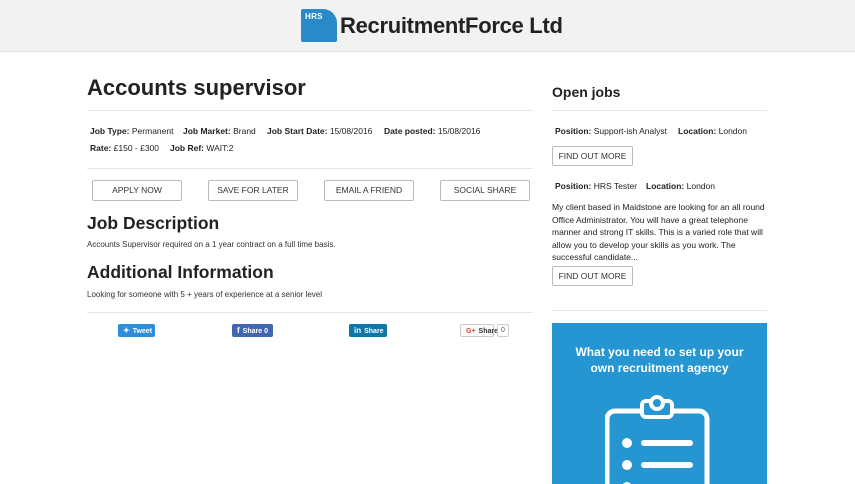 The image size is (855, 484). Describe the element at coordinates (503, 330) in the screenshot. I see `google-share-count: 0` at that location.